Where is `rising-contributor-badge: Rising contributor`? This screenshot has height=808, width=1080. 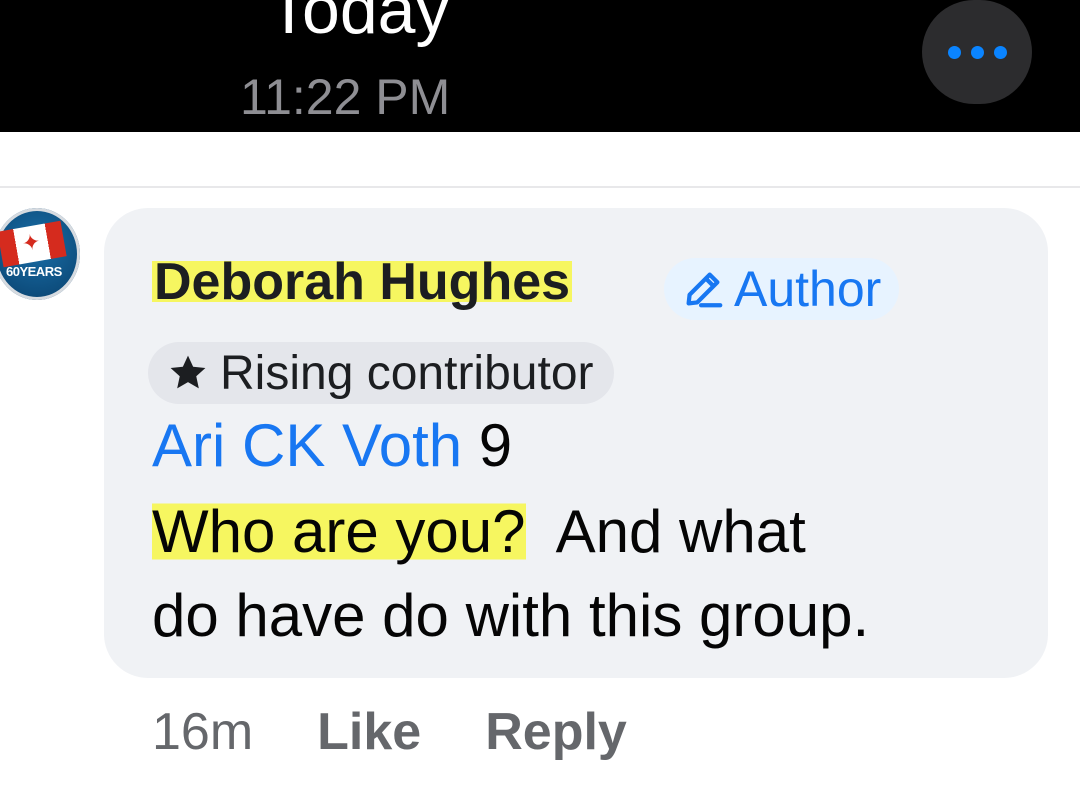 rising-contributor-badge: Rising contributor is located at coordinates (381, 373).